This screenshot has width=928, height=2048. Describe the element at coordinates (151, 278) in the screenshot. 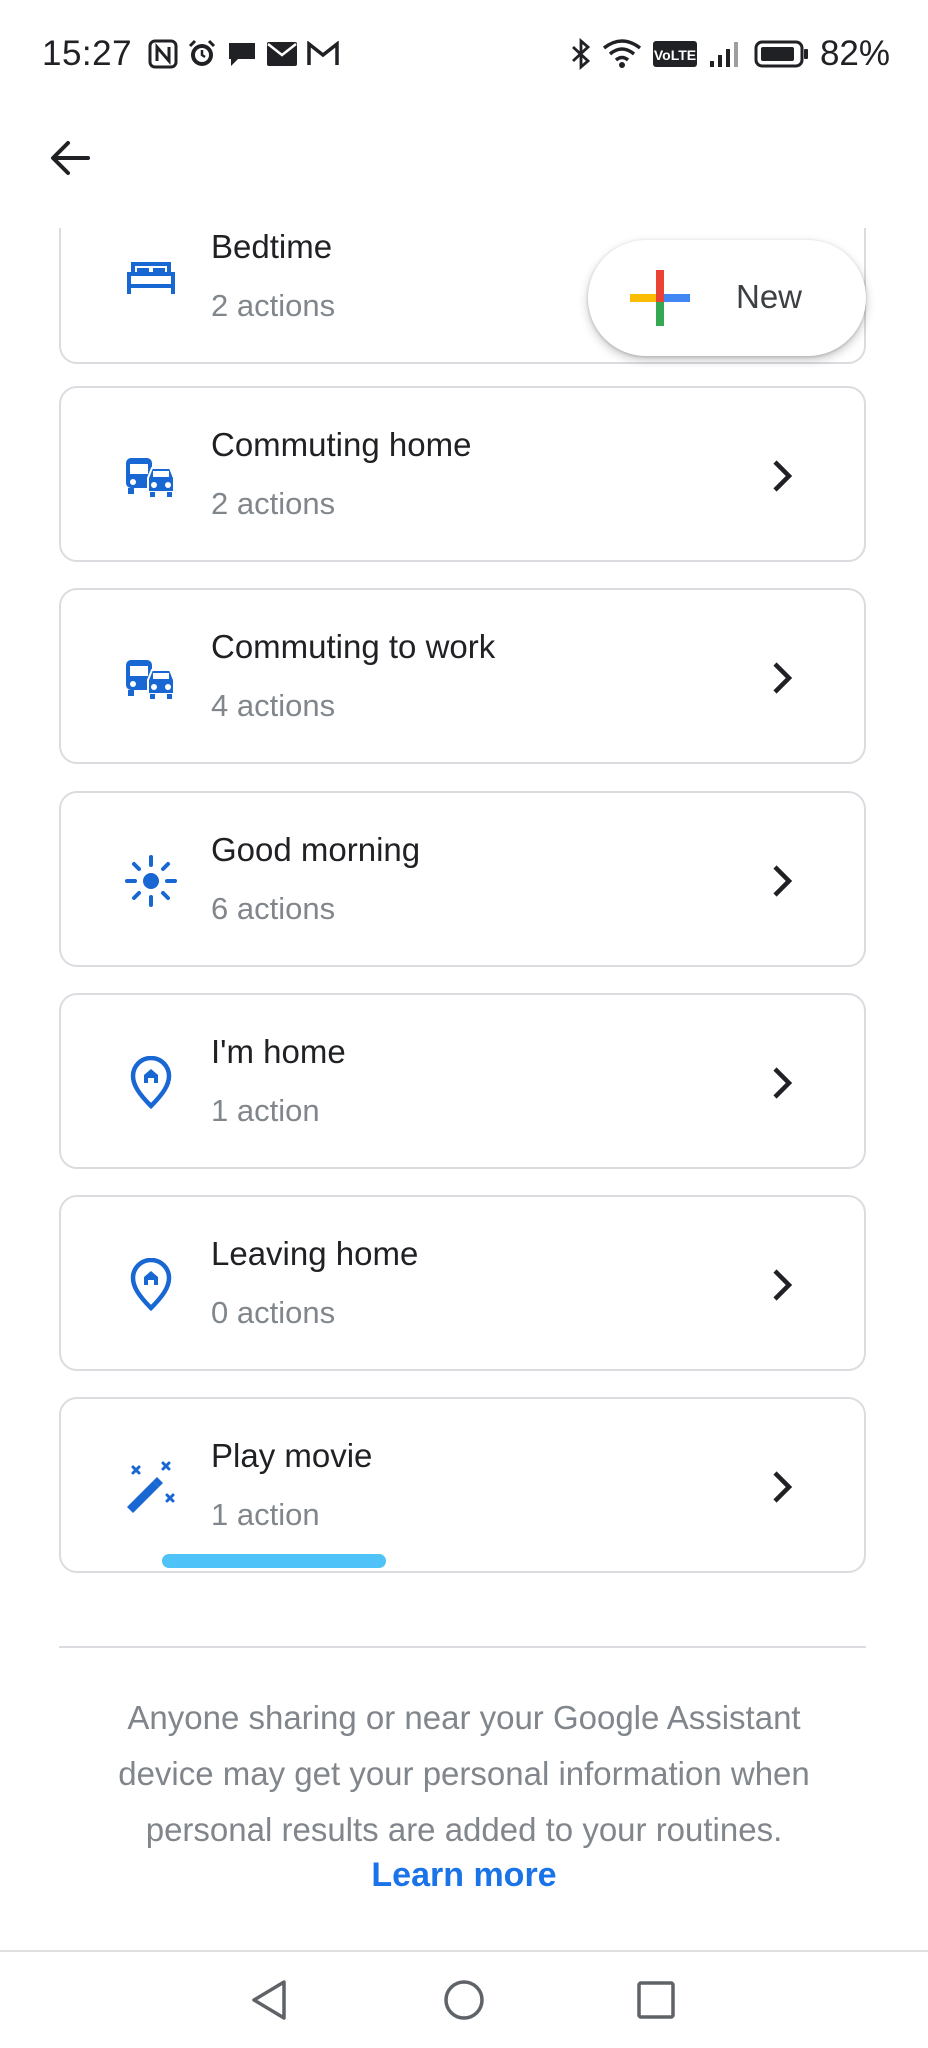

I see `bed-icon` at that location.